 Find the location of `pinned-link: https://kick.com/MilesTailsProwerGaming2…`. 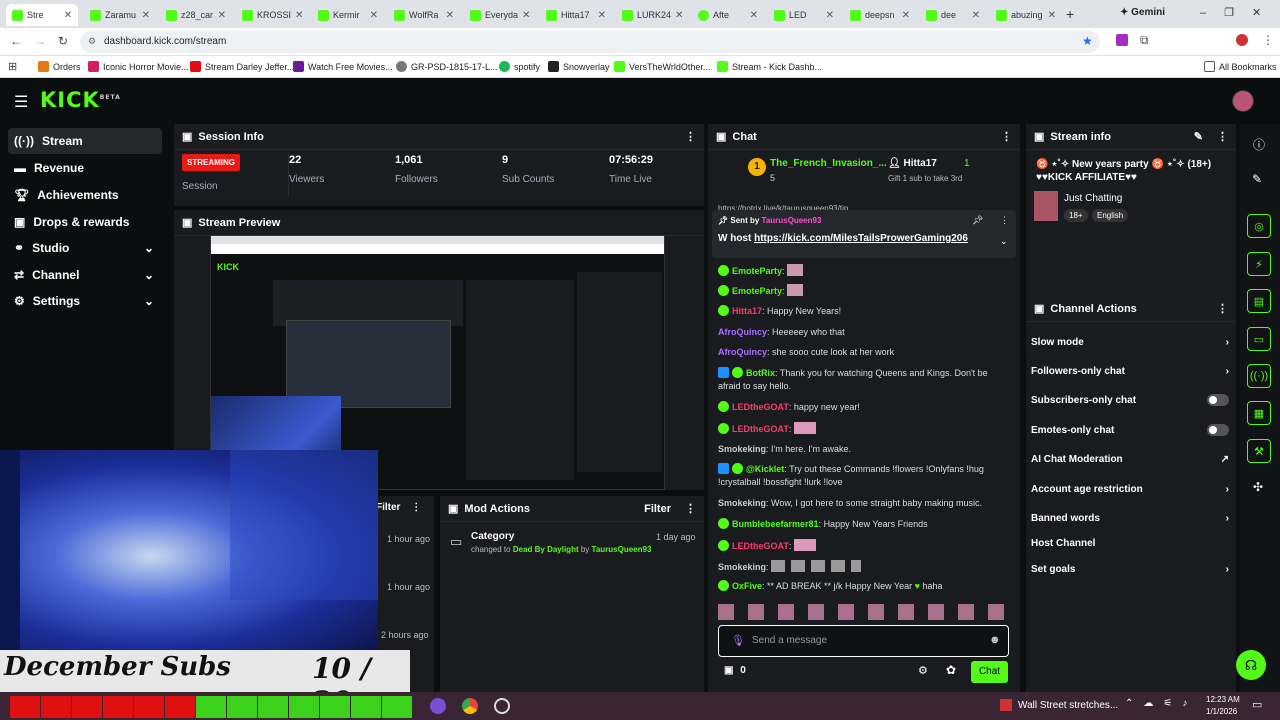

pinned-link: https://kick.com/MilesTailsProwerGaming2… is located at coordinates (861, 238).